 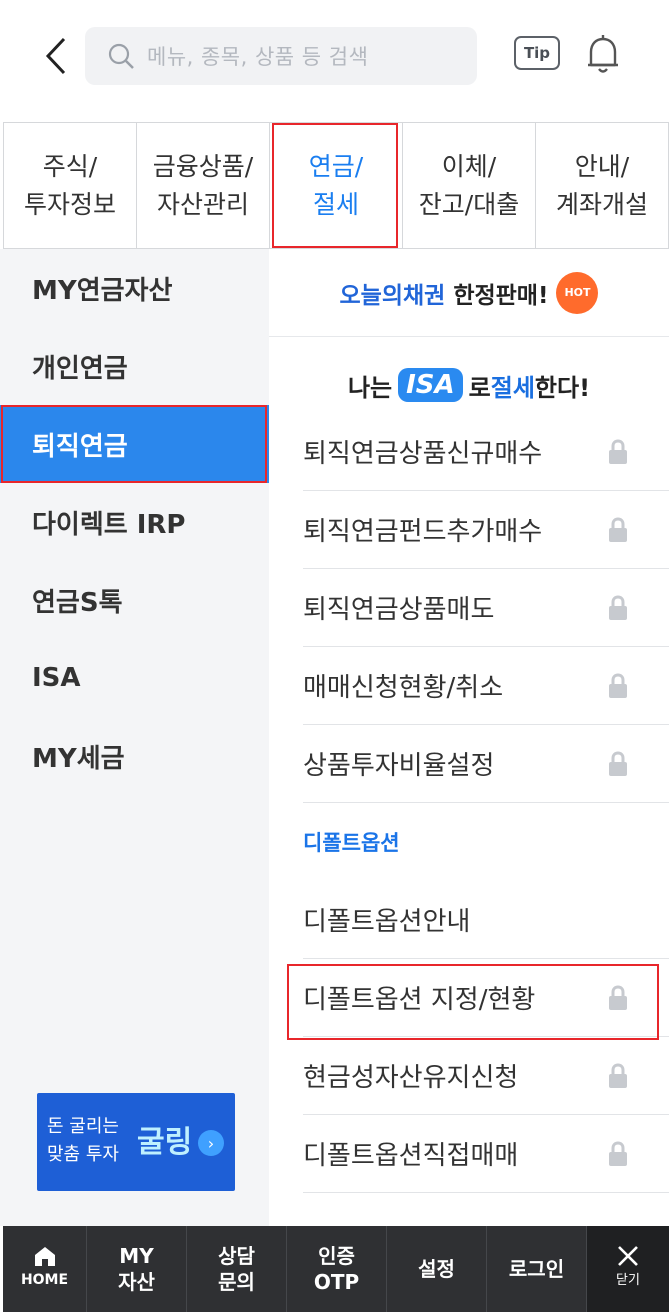 I want to click on section-label-default-option: 디폴트옵션, so click(x=351, y=843).